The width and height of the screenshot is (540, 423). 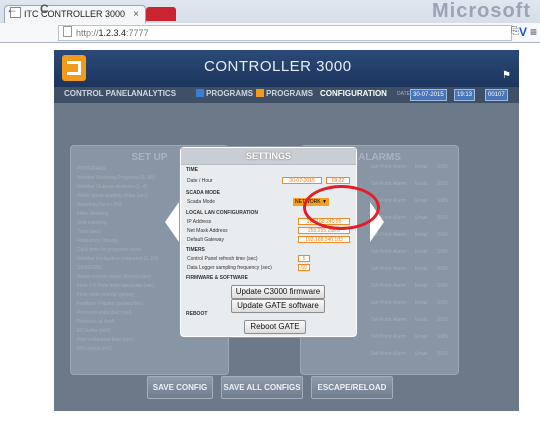 I want to click on logger-label: Data Logger sampling frequency (sec), so click(x=229, y=268).